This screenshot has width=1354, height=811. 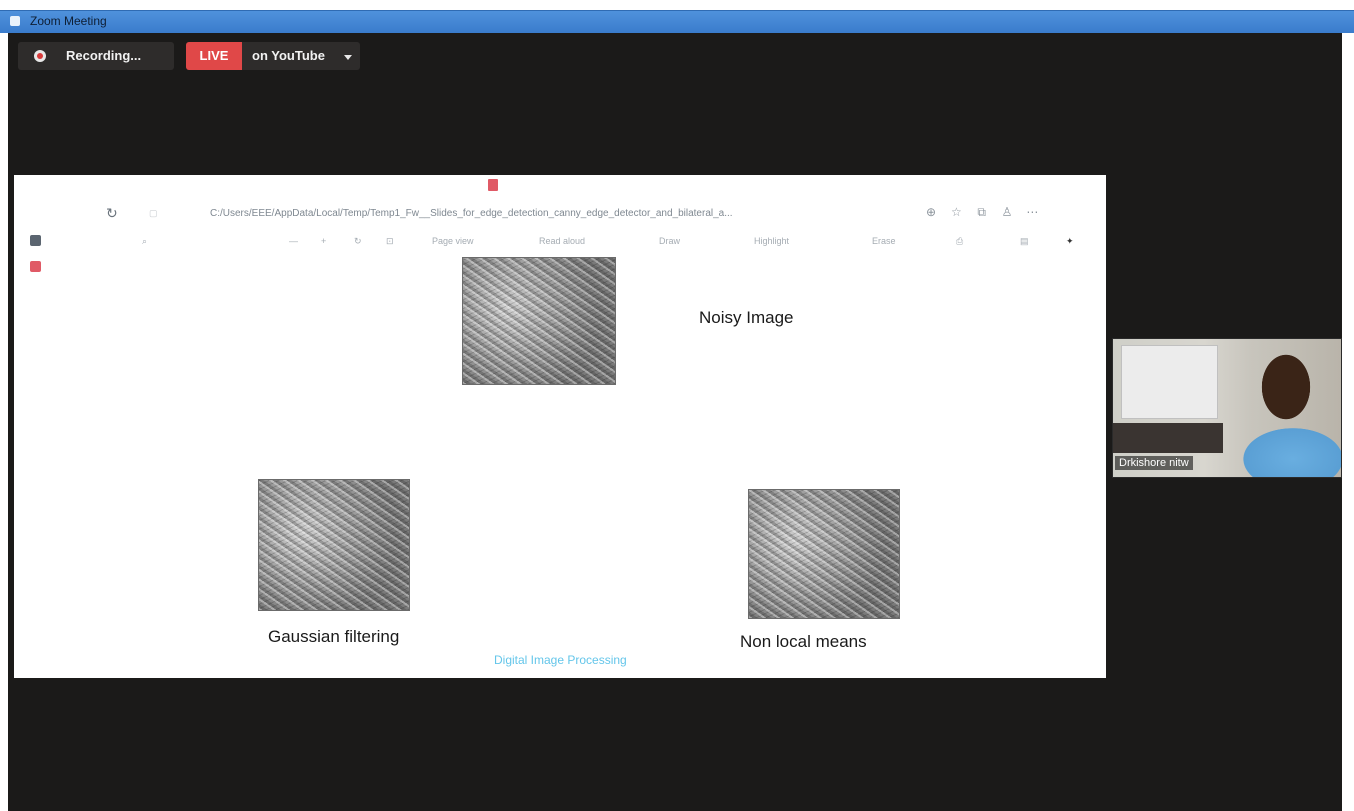 What do you see at coordinates (1024, 241) in the screenshot?
I see `save-icon: ▤` at bounding box center [1024, 241].